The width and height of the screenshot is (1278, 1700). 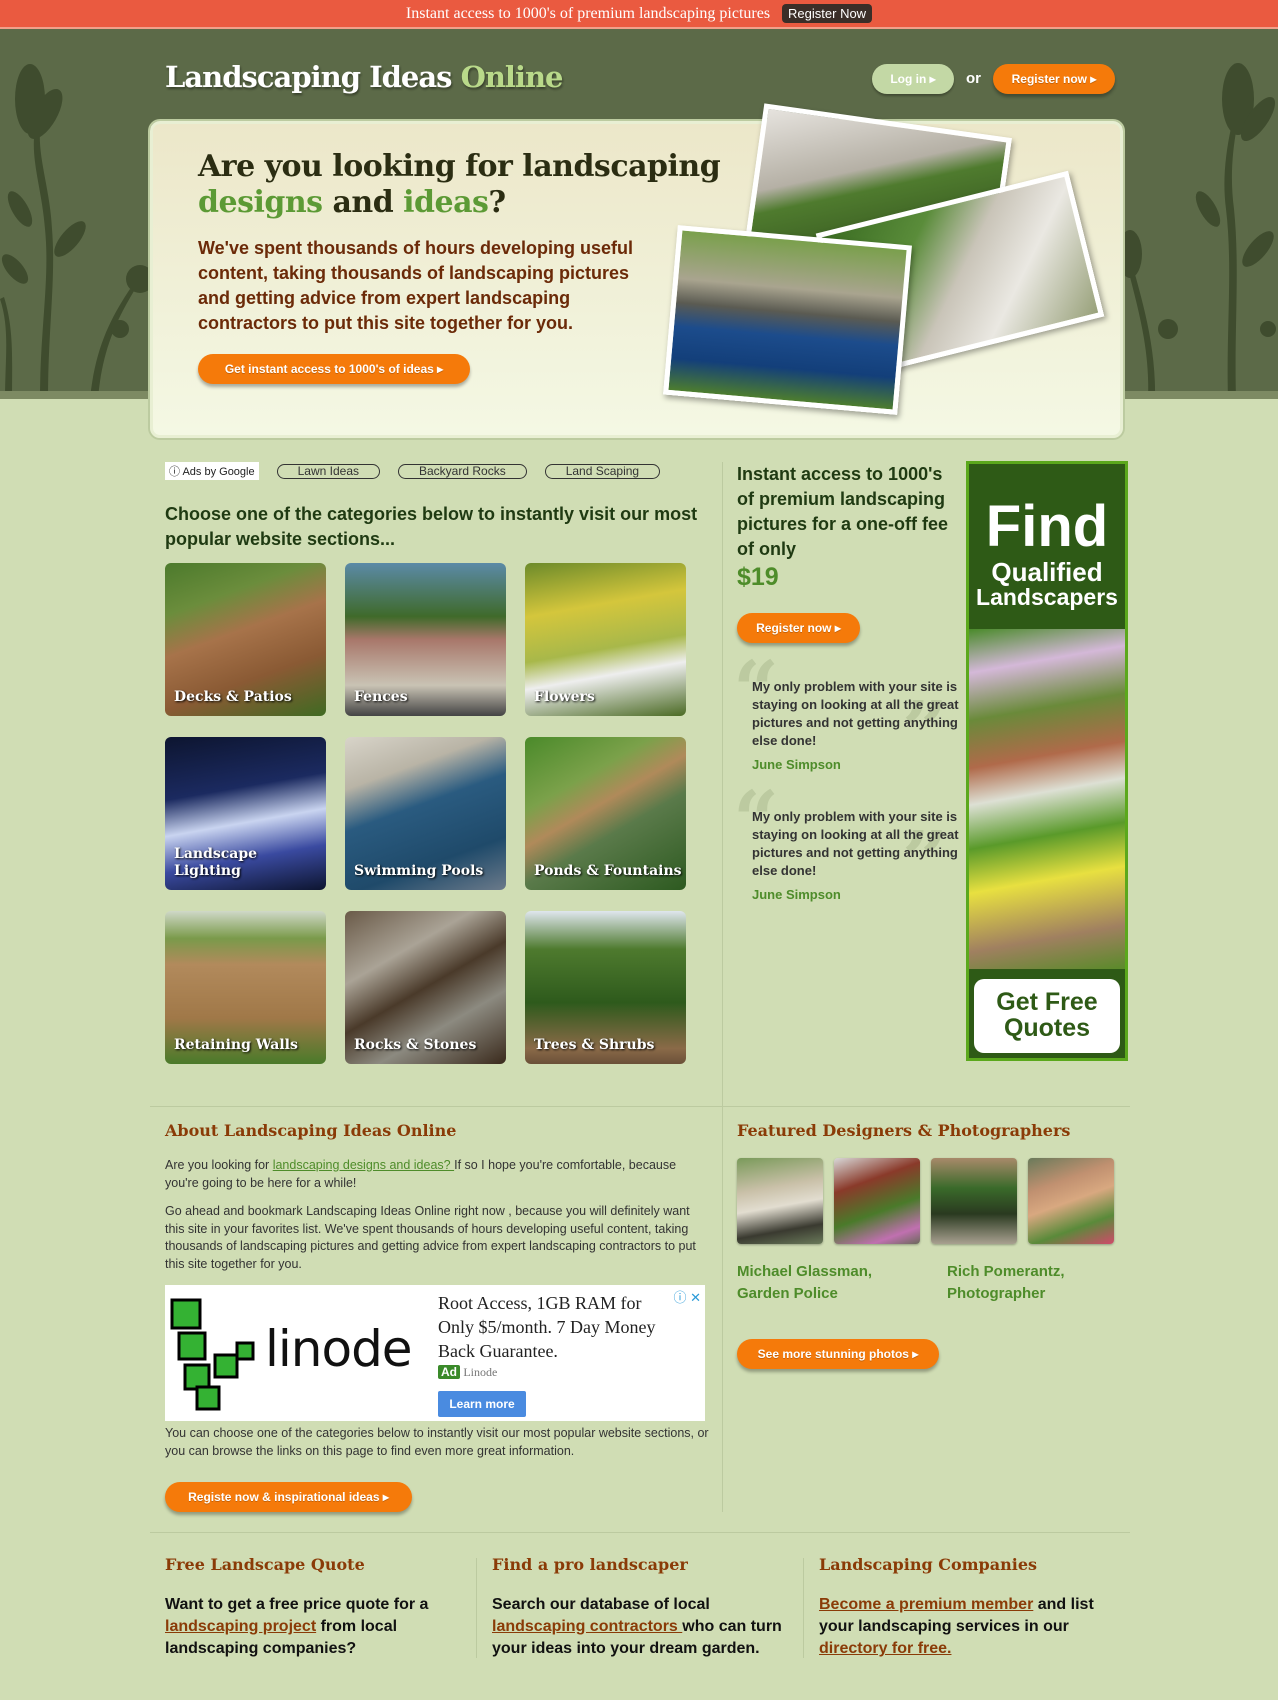 What do you see at coordinates (1054, 79) in the screenshot?
I see `register-button-top: Register now ▸` at bounding box center [1054, 79].